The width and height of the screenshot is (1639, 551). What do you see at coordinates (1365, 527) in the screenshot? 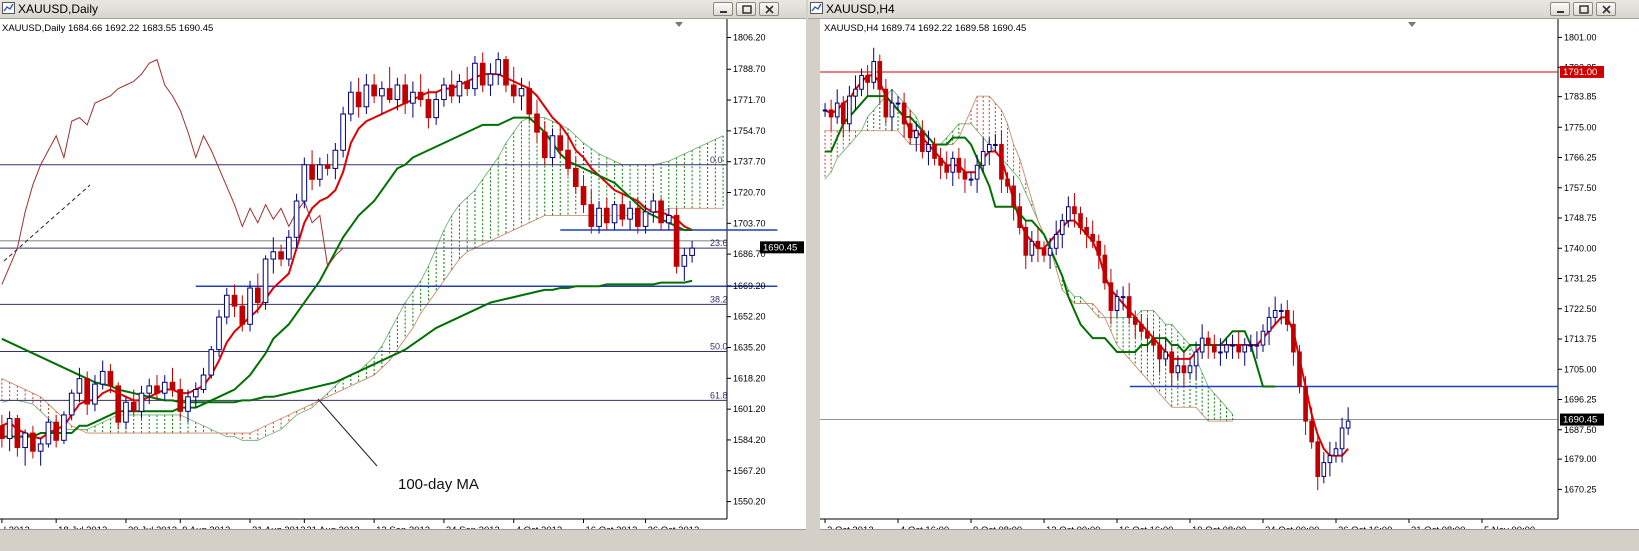
I see `x-tick-label: 26 Oct 16:00` at bounding box center [1365, 527].